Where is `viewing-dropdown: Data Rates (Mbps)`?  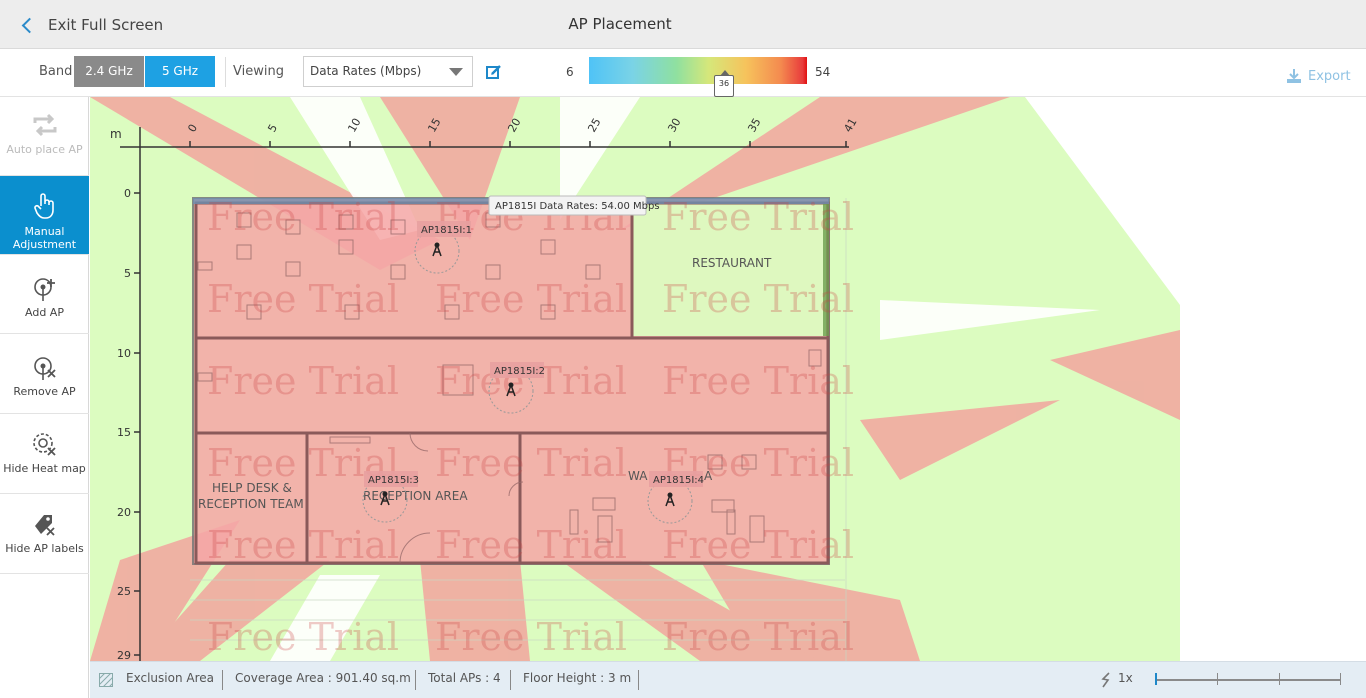
viewing-dropdown: Data Rates (Mbps) is located at coordinates (388, 71).